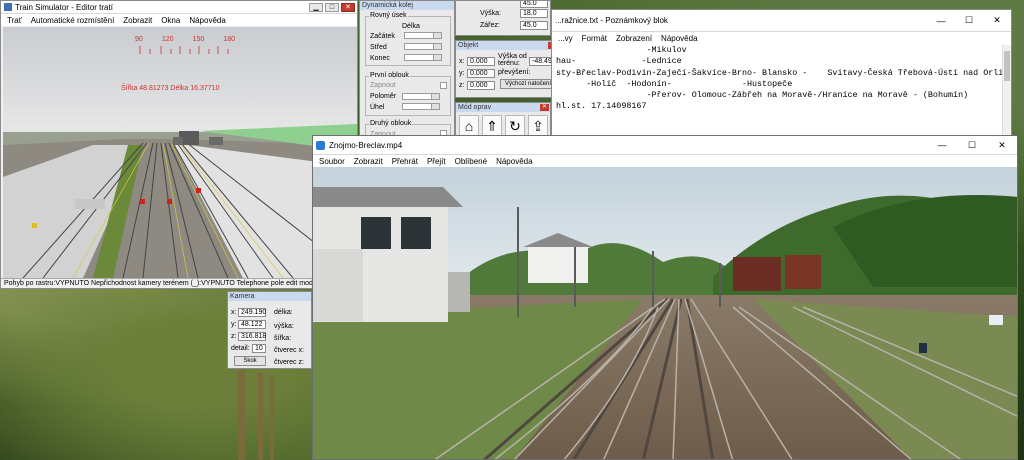 Image resolution: width=1024 pixels, height=460 pixels. I want to click on house-tool-icon: ⌂, so click(469, 126).